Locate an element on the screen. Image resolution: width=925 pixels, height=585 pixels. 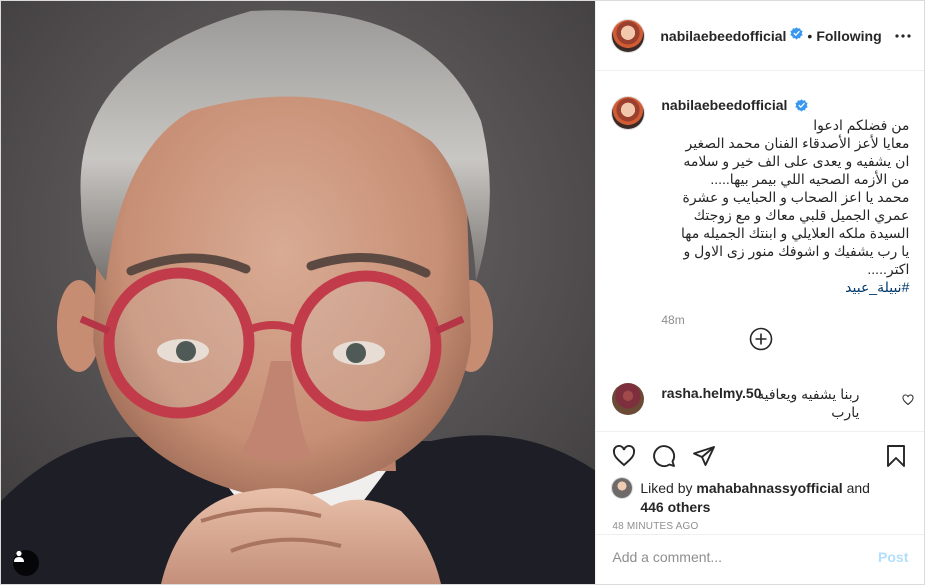
heart-icon is located at coordinates (624, 456).